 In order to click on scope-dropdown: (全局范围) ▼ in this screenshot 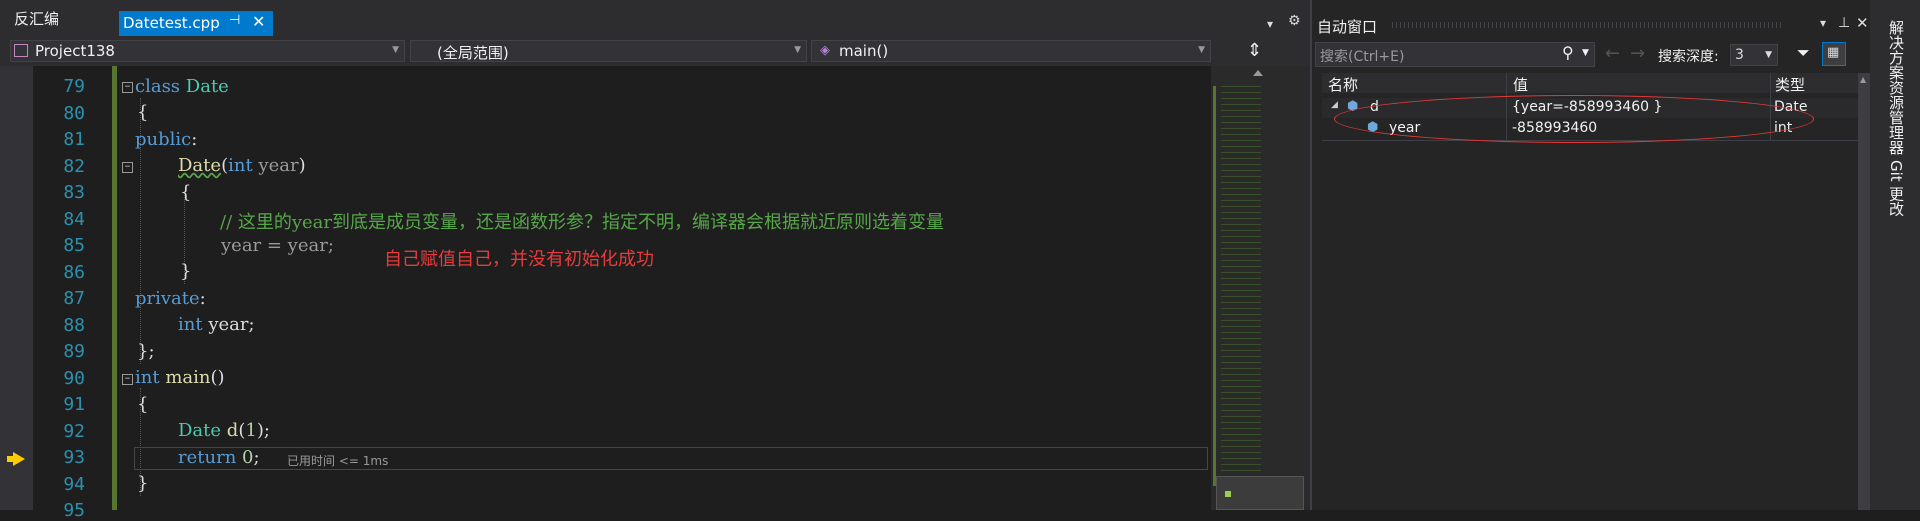, I will do `click(608, 51)`.